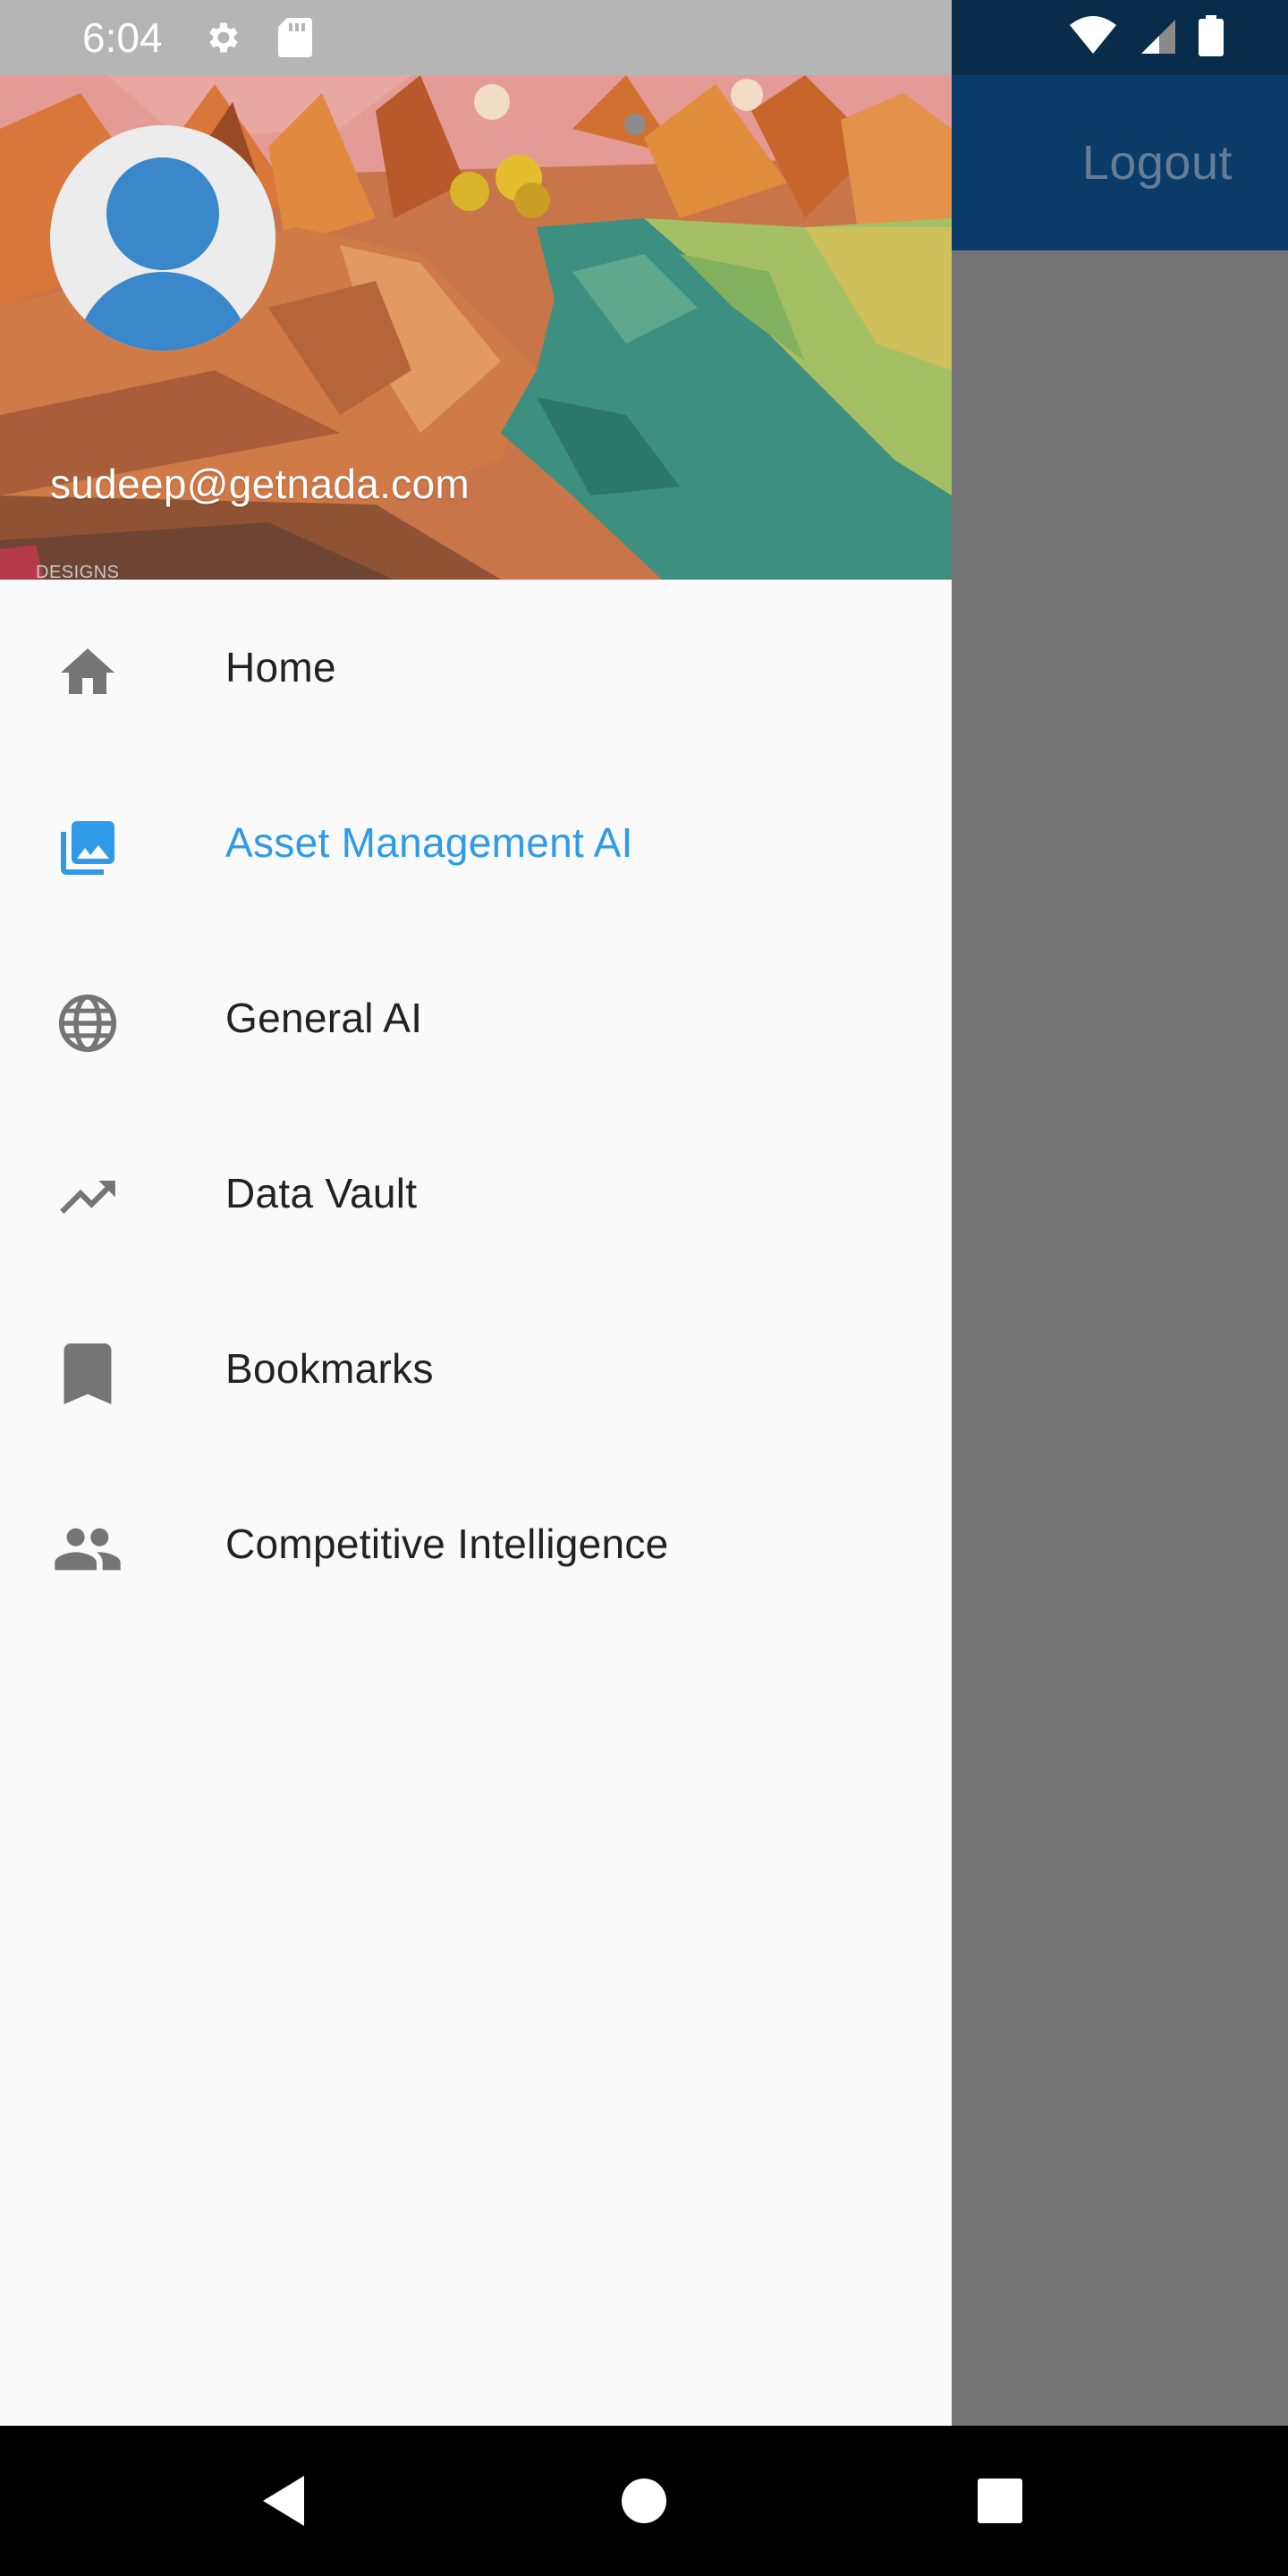 The image size is (1288, 2576). Describe the element at coordinates (162, 213) in the screenshot. I see `avatar-head` at that location.